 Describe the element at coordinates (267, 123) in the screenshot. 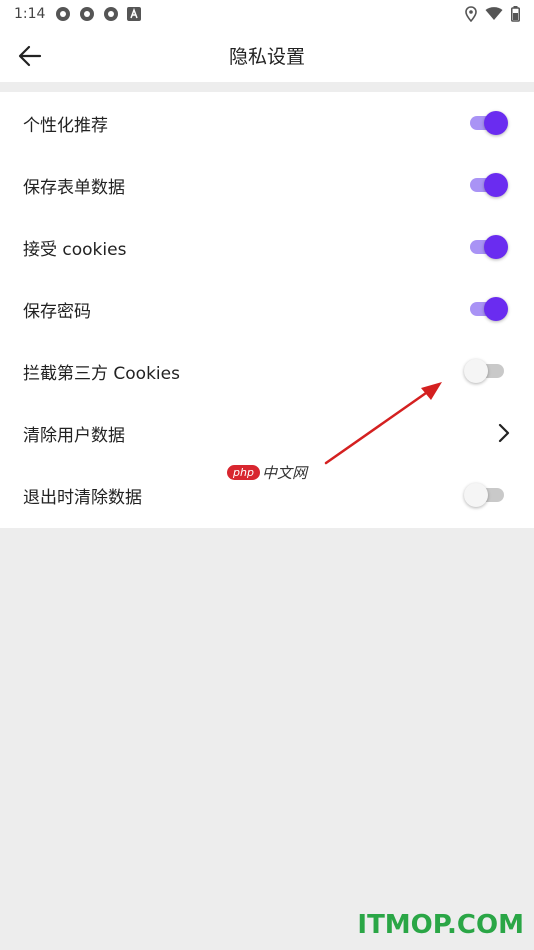

I see `setting-personalized-recommendation: 个性化推荐` at that location.